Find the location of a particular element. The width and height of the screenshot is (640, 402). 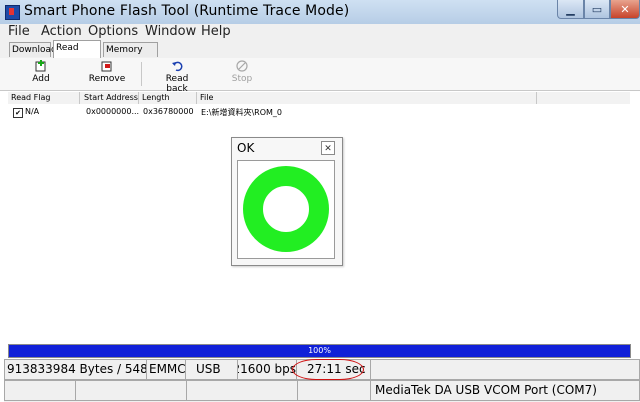

cell-read-flag: N/A is located at coordinates (32, 111).